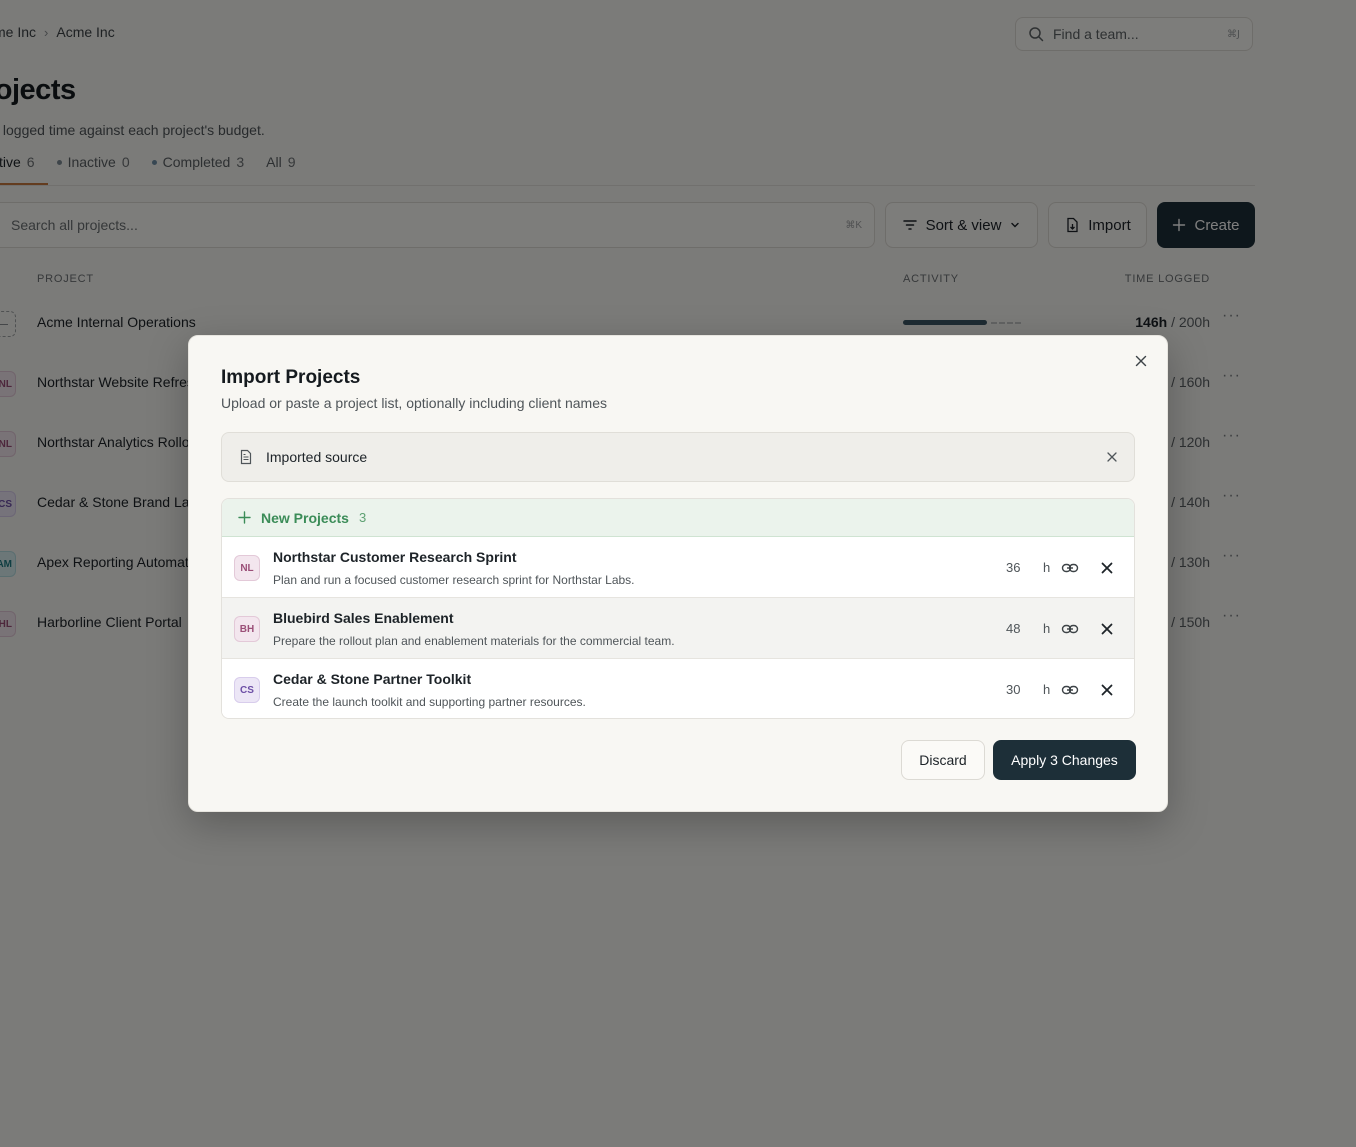 This screenshot has height=1147, width=1356. I want to click on project-name: Bluebird Sales Enablement, so click(363, 618).